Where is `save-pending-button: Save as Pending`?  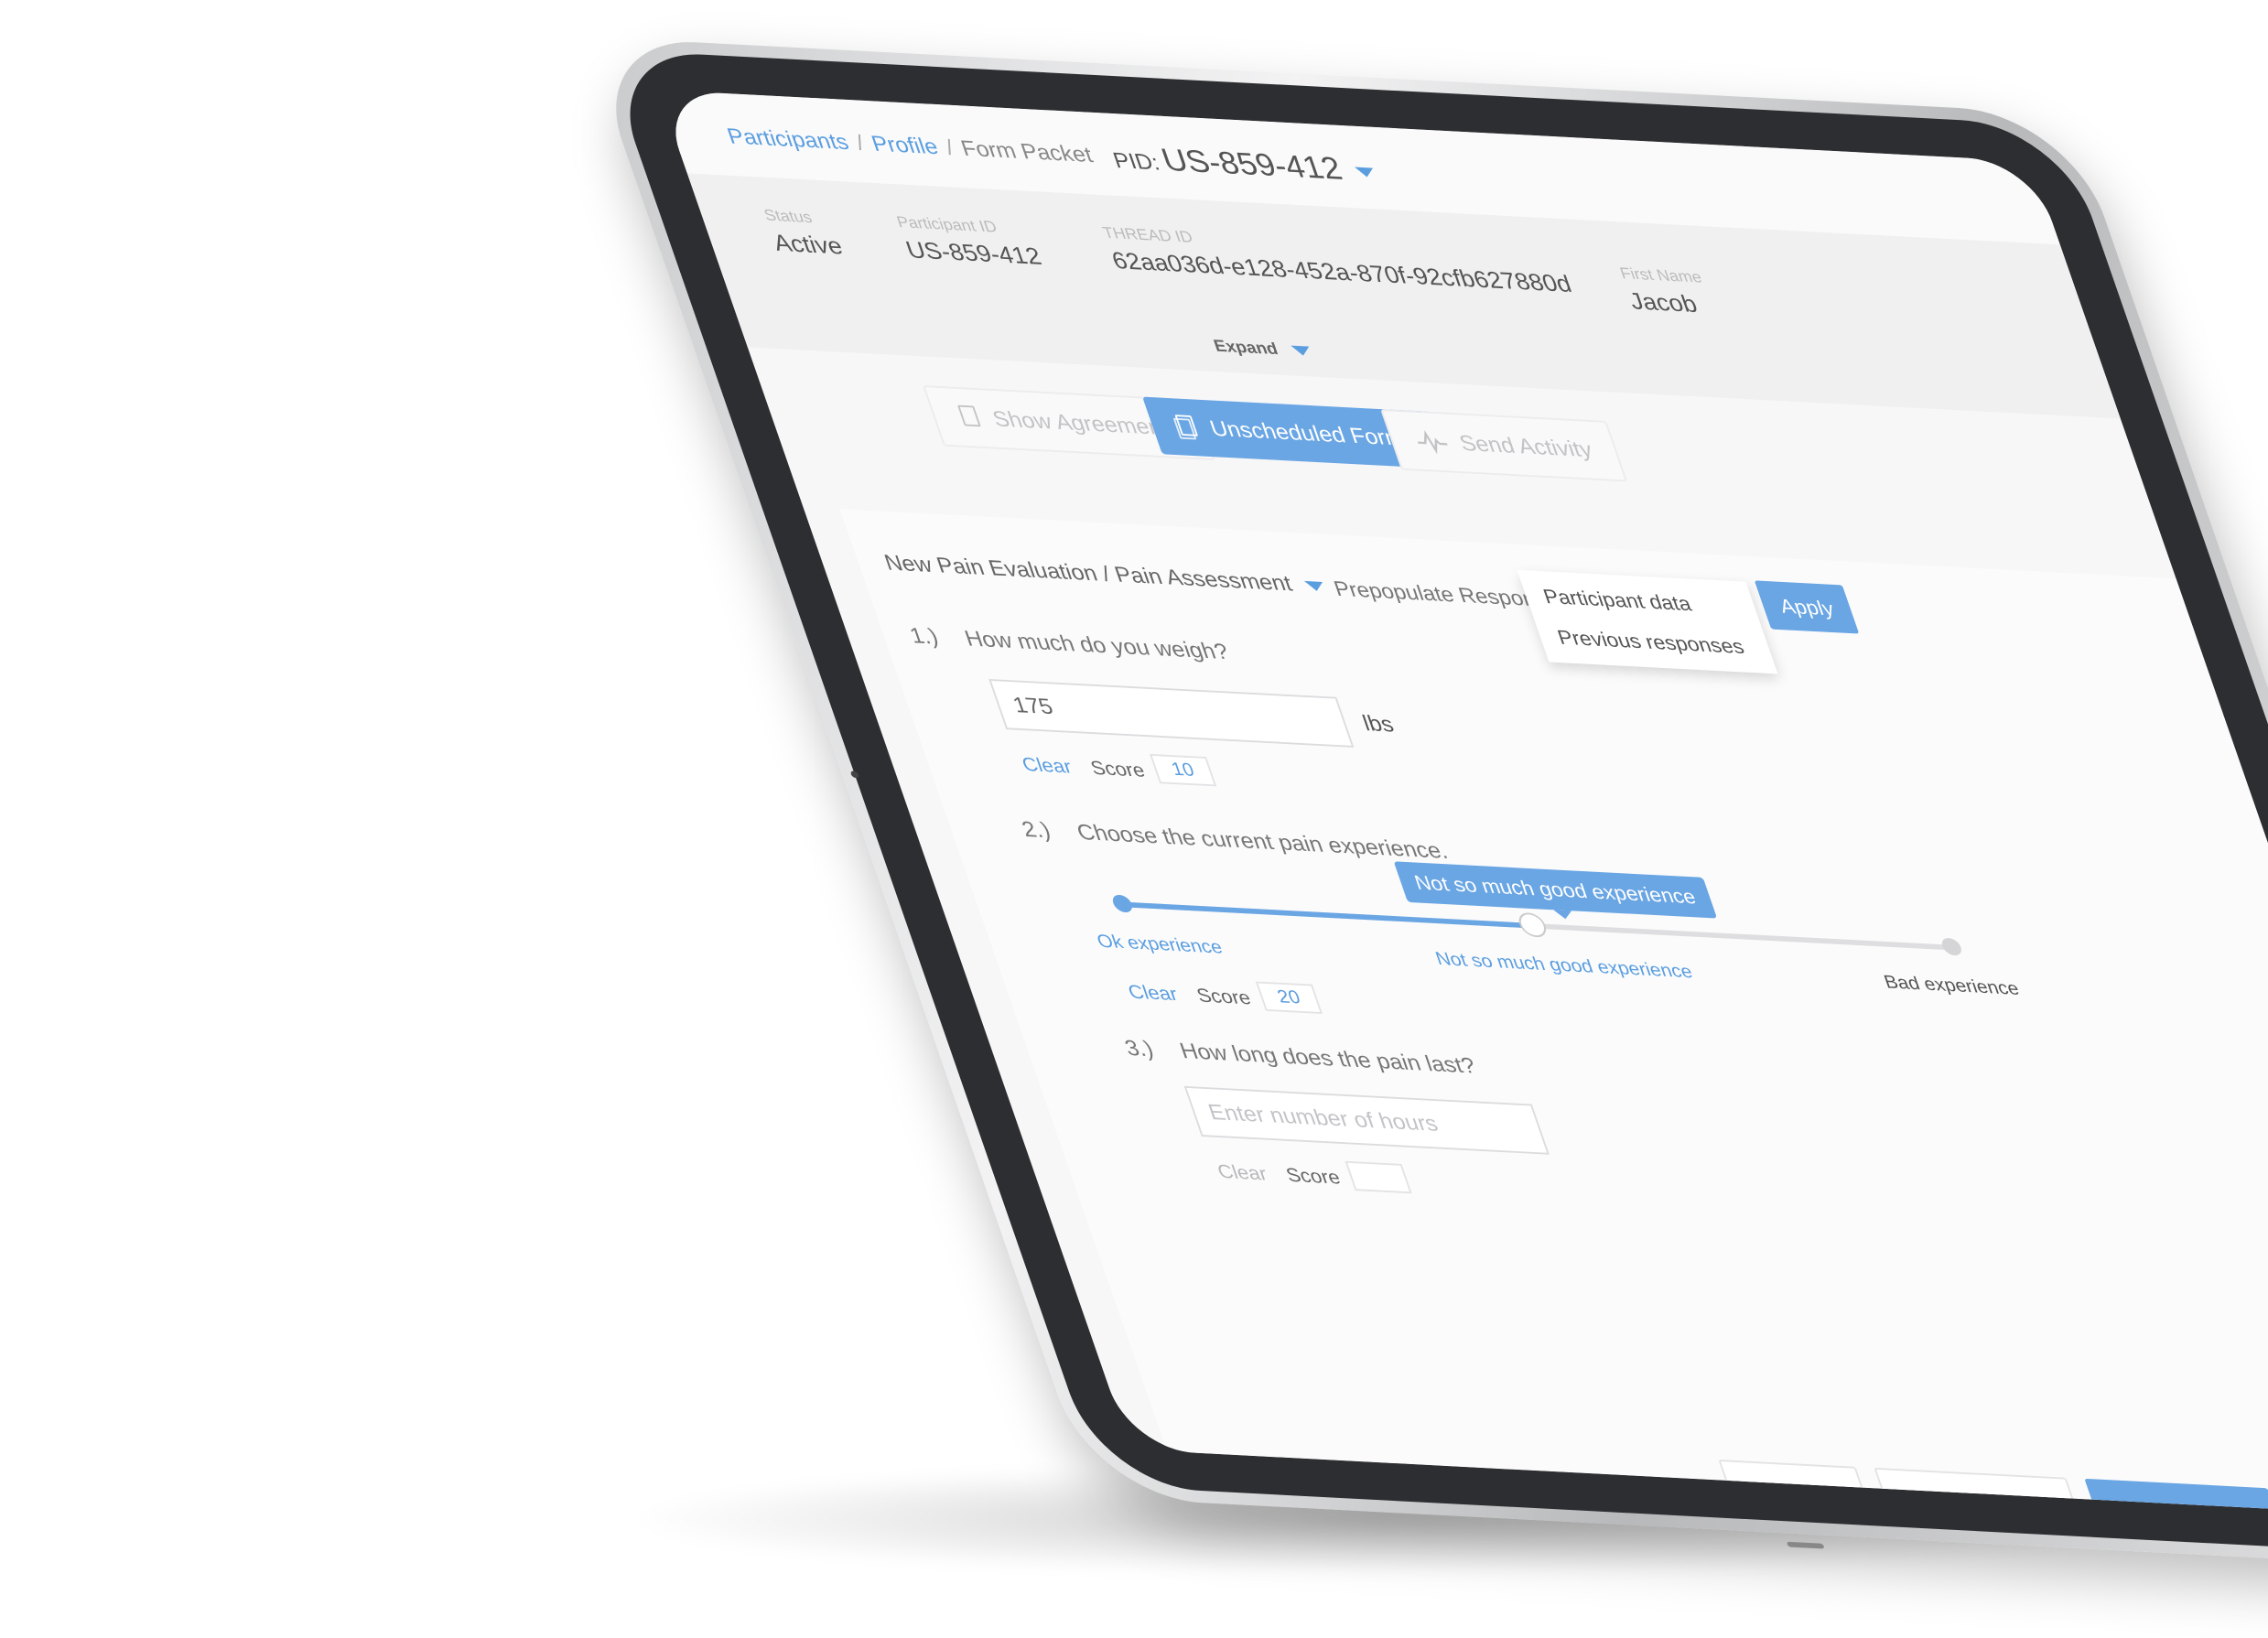
save-pending-button: Save as Pending is located at coordinates (1981, 1494).